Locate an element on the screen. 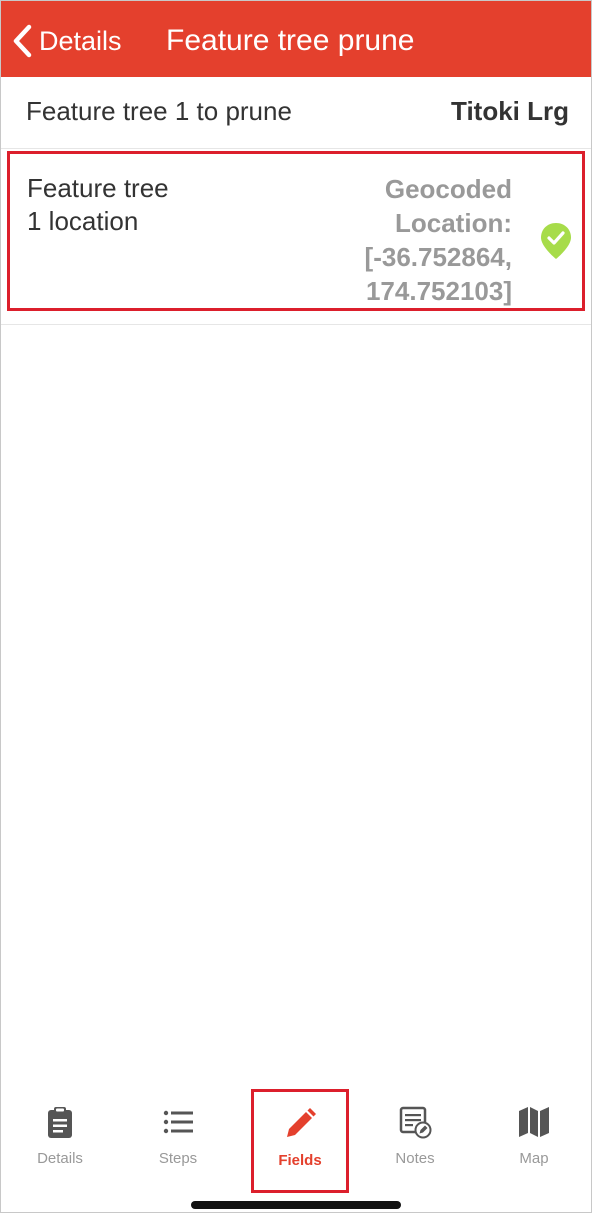 The width and height of the screenshot is (592, 1213). clipboard-icon is located at coordinates (60, 1122).